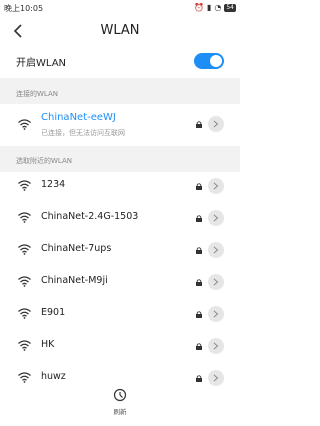 This screenshot has width=320, height=426. Describe the element at coordinates (216, 61) in the screenshot. I see `toggle-knob` at that location.